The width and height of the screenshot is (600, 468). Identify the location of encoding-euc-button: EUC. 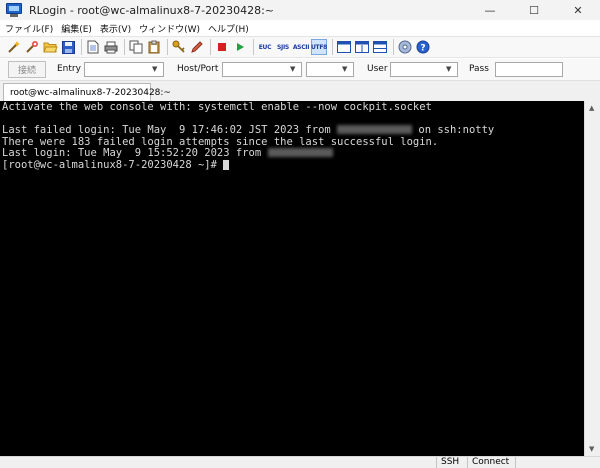
(265, 47).